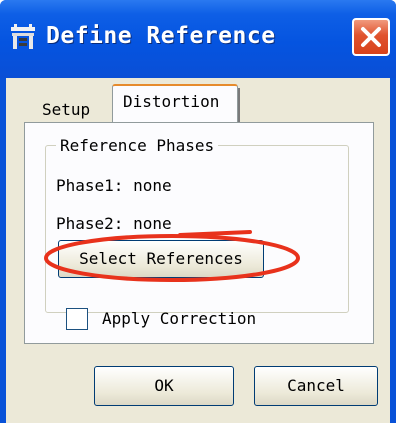  What do you see at coordinates (316, 386) in the screenshot?
I see `cancel-button: Cancel` at bounding box center [316, 386].